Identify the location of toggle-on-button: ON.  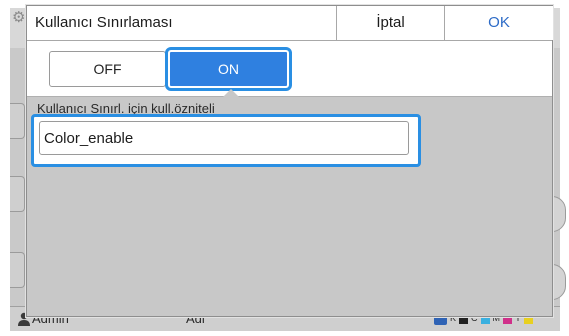
(228, 69).